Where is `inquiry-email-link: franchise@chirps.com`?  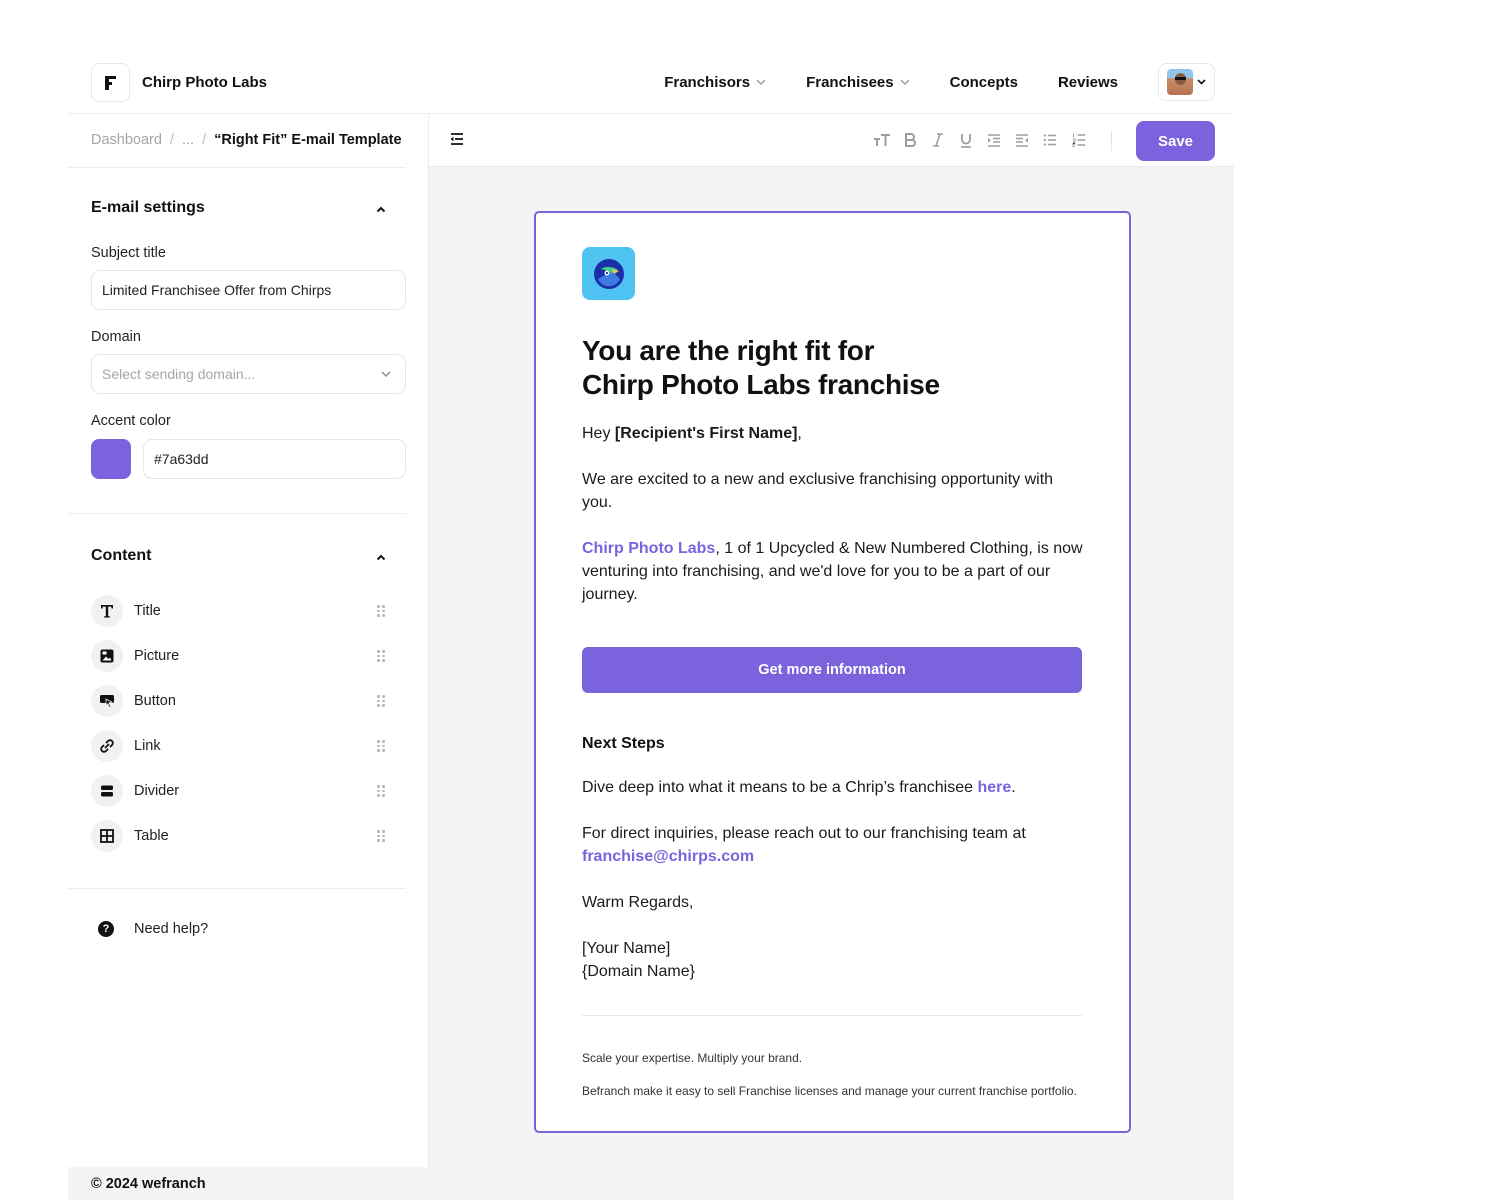
inquiry-email-link: franchise@chirps.com is located at coordinates (668, 856).